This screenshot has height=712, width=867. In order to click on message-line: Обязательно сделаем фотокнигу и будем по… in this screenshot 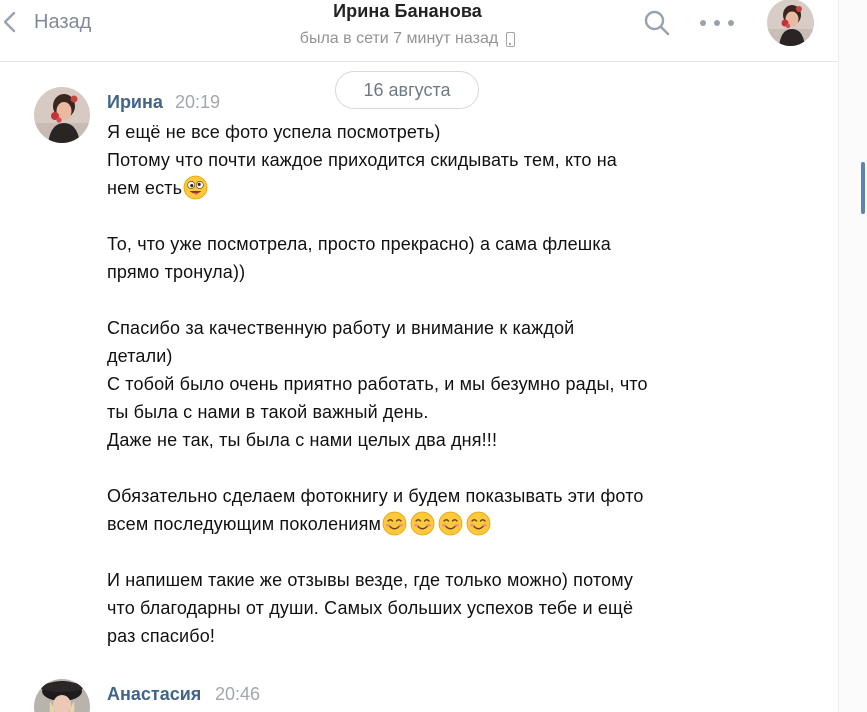, I will do `click(375, 496)`.